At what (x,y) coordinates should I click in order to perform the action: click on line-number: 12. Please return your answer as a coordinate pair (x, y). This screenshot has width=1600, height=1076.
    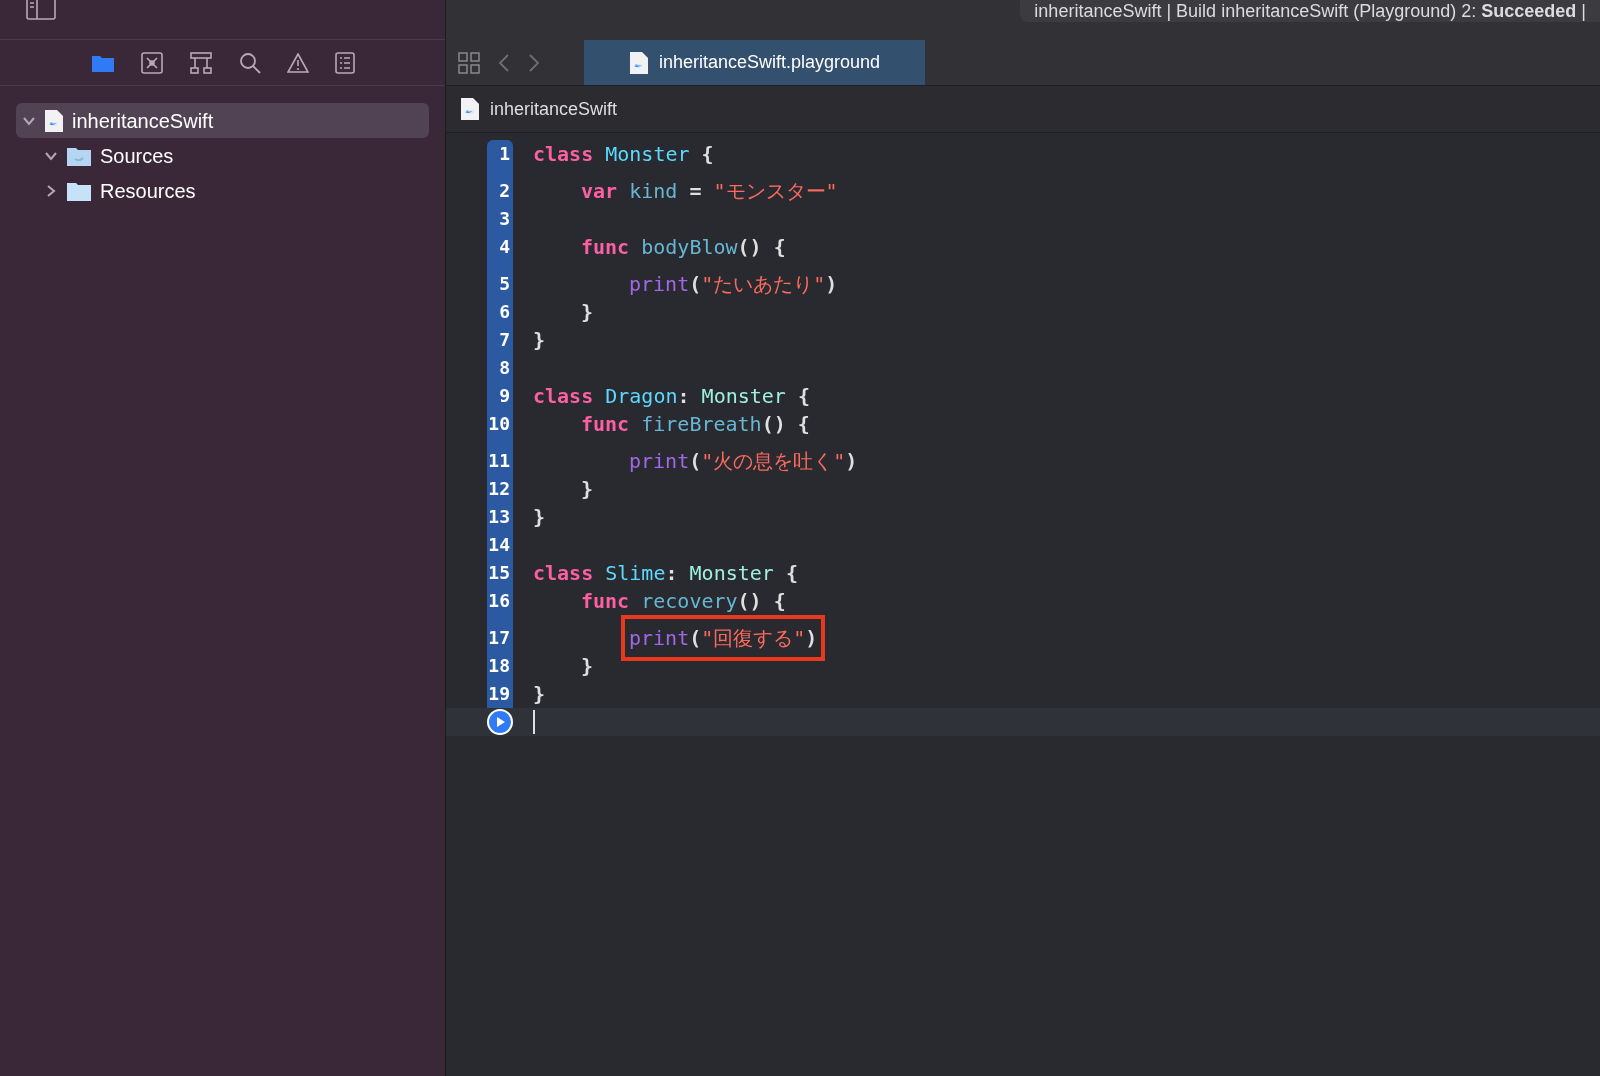
    Looking at the image, I should click on (499, 489).